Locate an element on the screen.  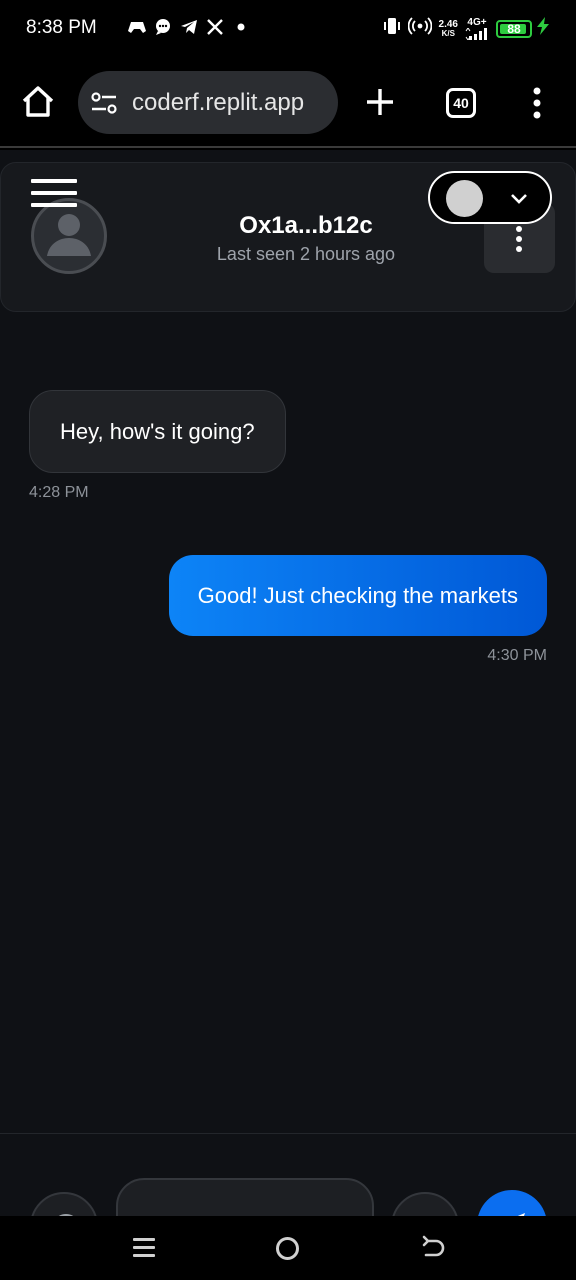
notification-icons is located at coordinates (189, 27).